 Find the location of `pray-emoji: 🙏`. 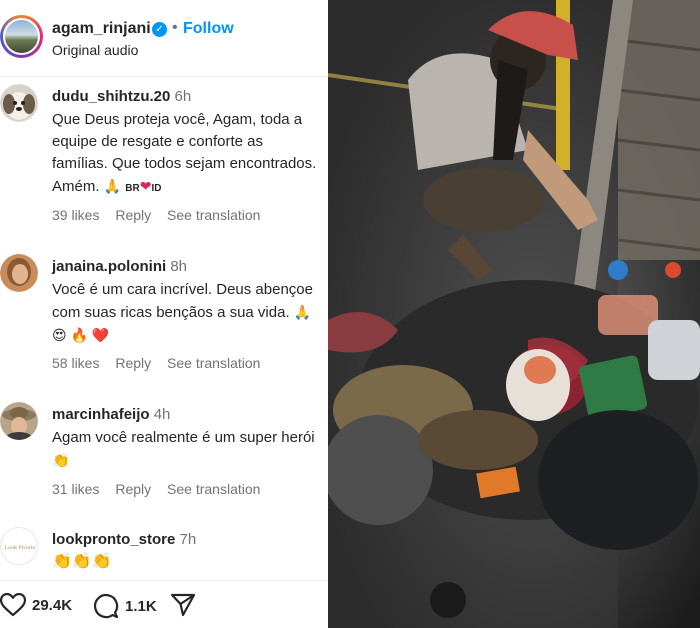

pray-emoji: 🙏 is located at coordinates (112, 186).